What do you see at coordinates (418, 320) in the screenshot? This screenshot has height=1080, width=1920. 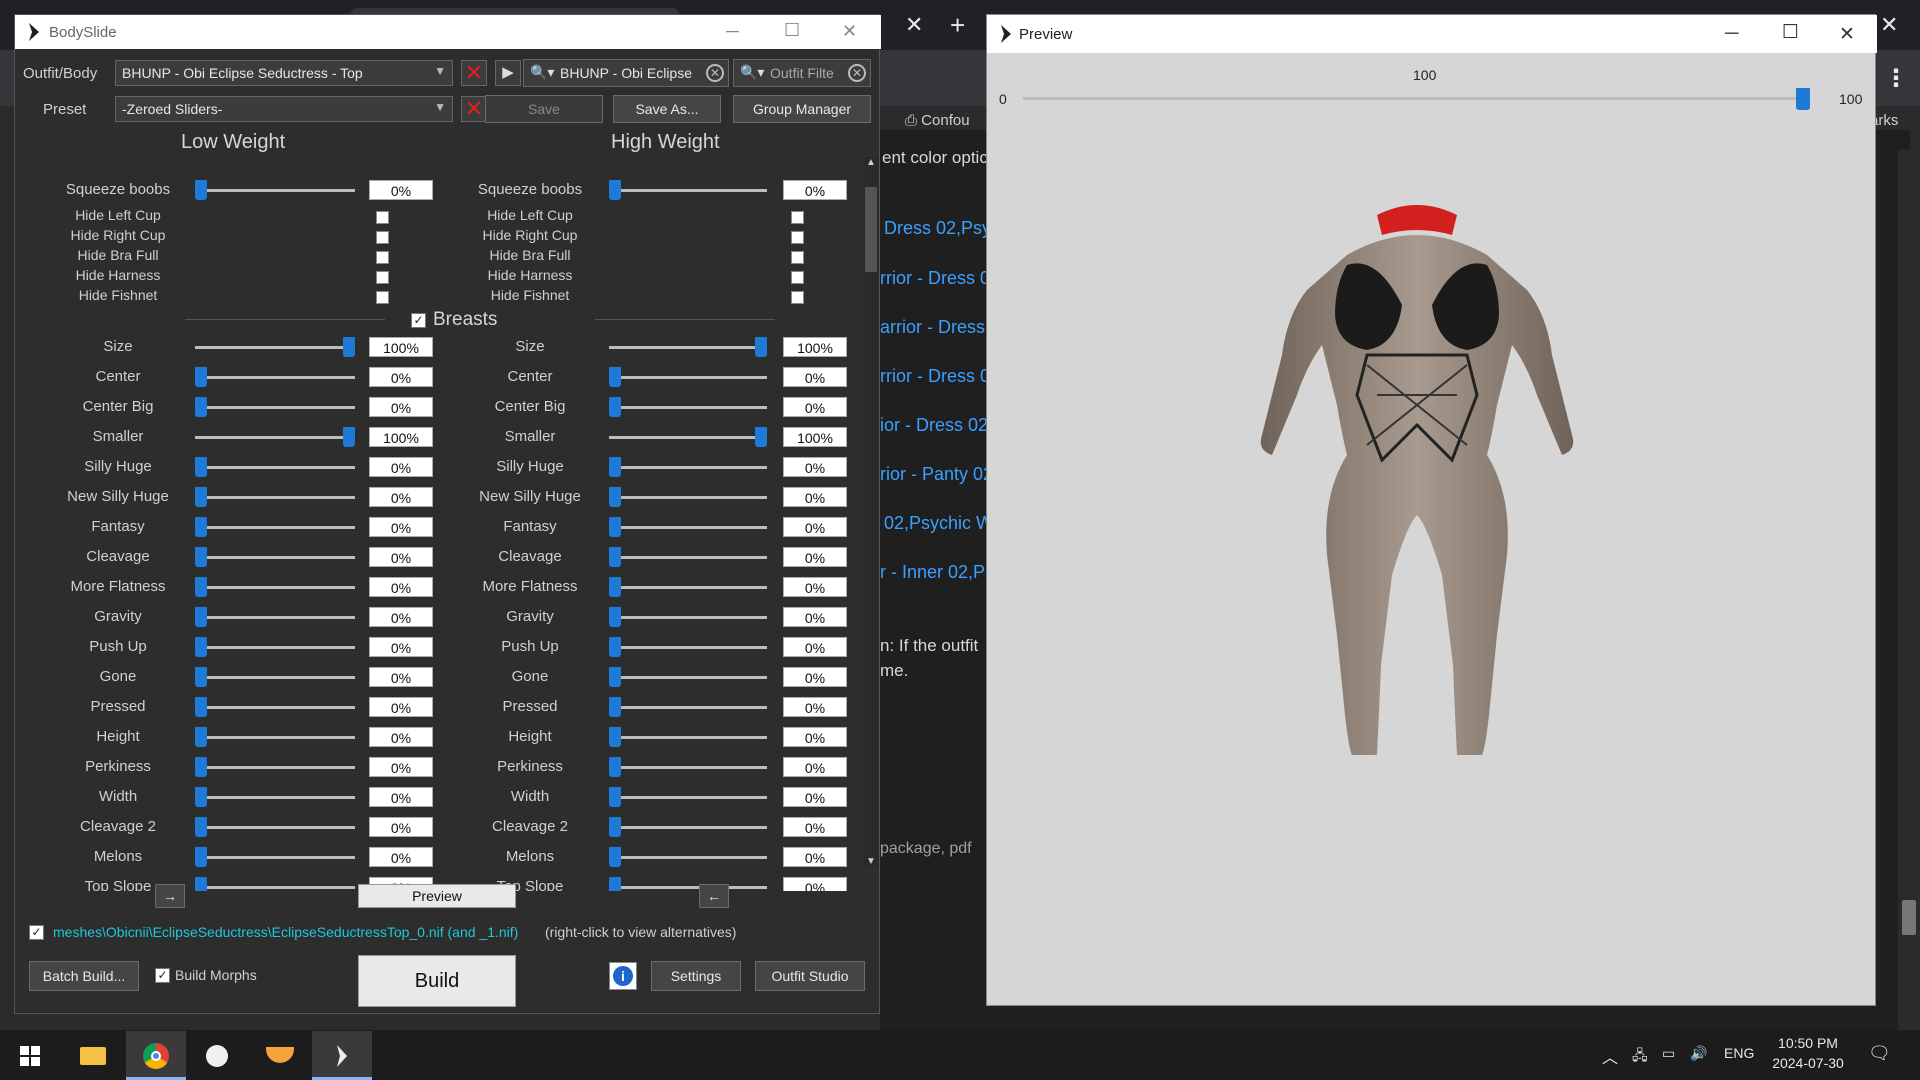 I see `category-checkbox: ✓` at bounding box center [418, 320].